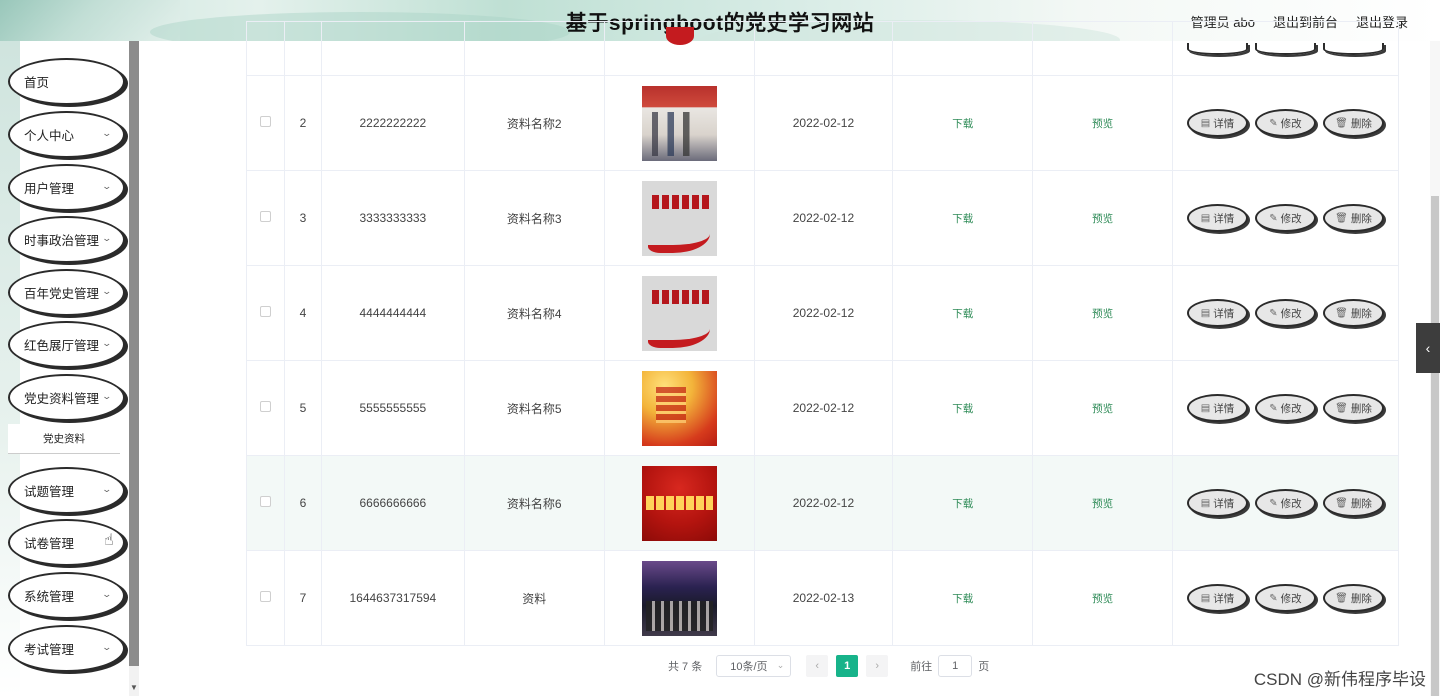 This screenshot has width=1440, height=696. What do you see at coordinates (392, 408) in the screenshot?
I see `row-code: 5555555555` at bounding box center [392, 408].